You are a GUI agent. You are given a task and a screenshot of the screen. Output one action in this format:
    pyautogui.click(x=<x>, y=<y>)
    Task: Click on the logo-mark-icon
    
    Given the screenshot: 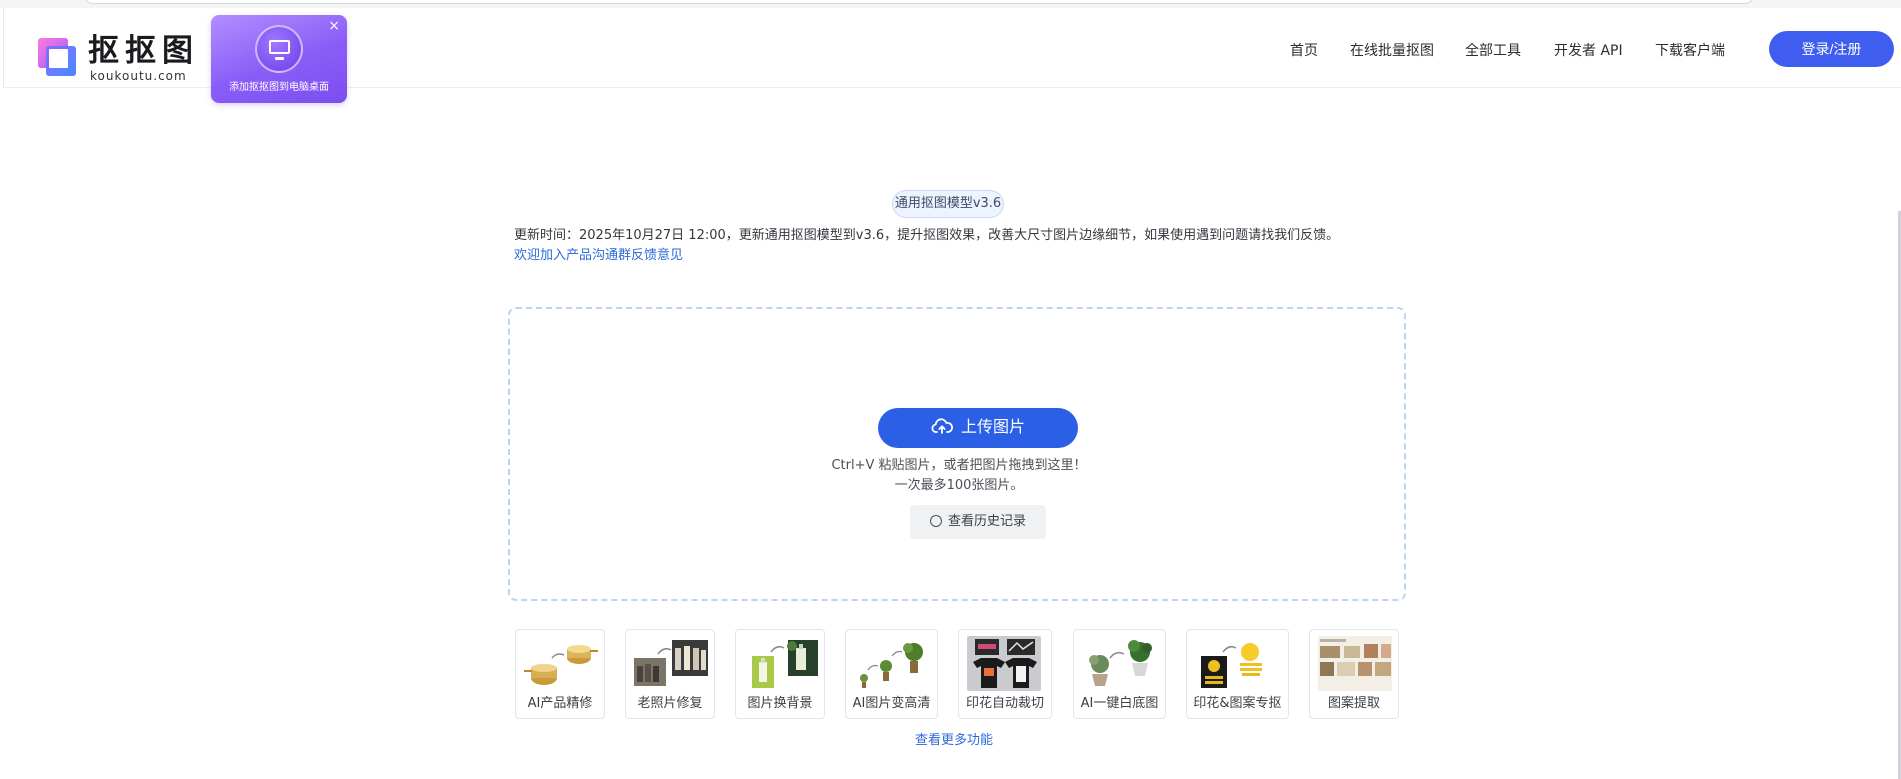 What is the action you would take?
    pyautogui.click(x=58, y=58)
    